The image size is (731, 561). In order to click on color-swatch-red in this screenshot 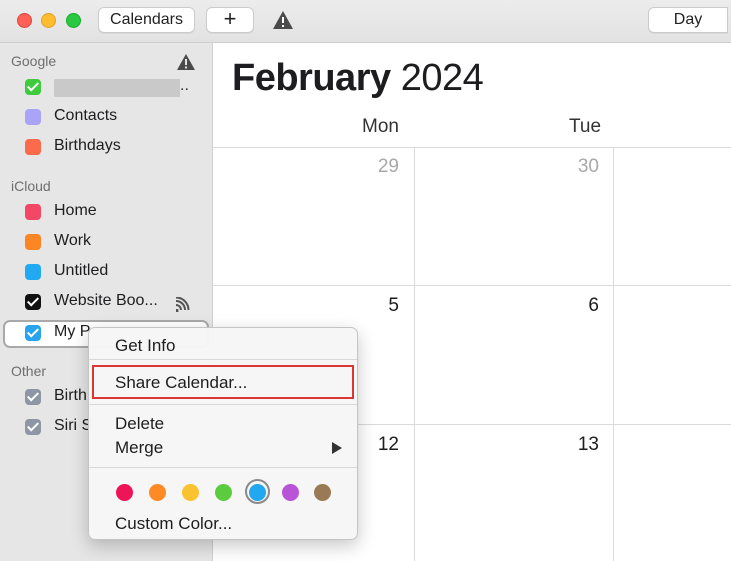, I will do `click(124, 492)`.